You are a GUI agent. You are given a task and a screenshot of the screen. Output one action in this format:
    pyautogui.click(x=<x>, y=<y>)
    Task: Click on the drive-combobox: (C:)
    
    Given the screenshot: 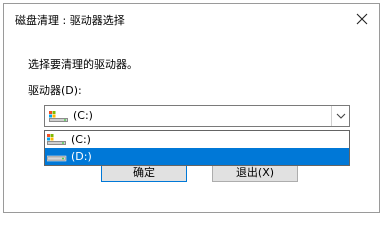 What is the action you would take?
    pyautogui.click(x=197, y=116)
    